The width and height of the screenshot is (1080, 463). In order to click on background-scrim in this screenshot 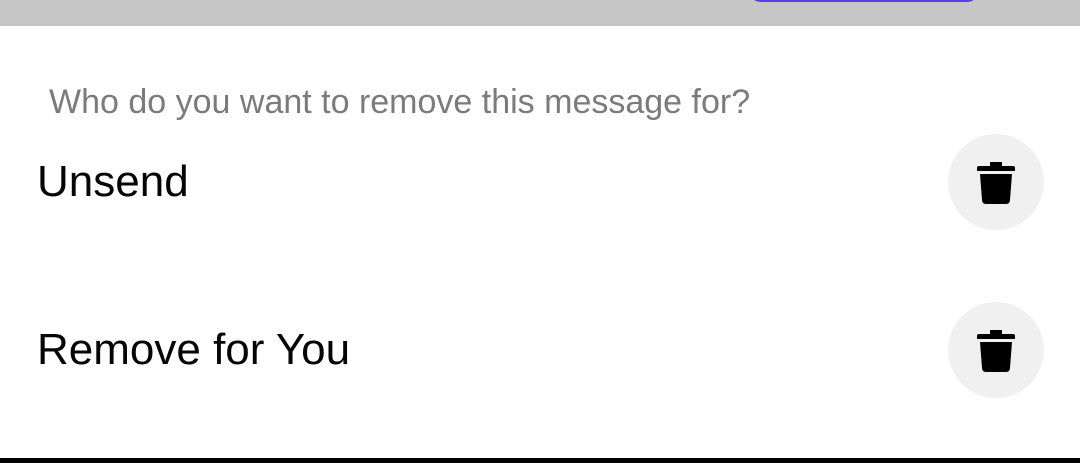, I will do `click(540, 13)`.